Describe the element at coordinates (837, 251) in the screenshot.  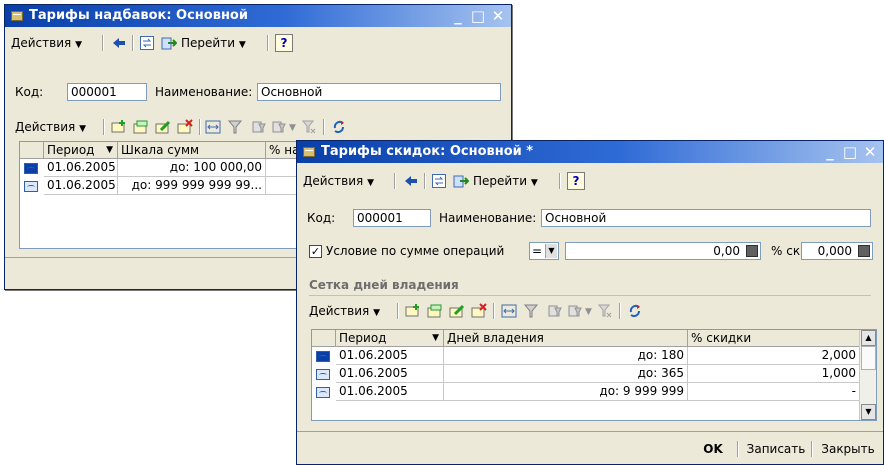
I see `discount-field: 0,000` at that location.